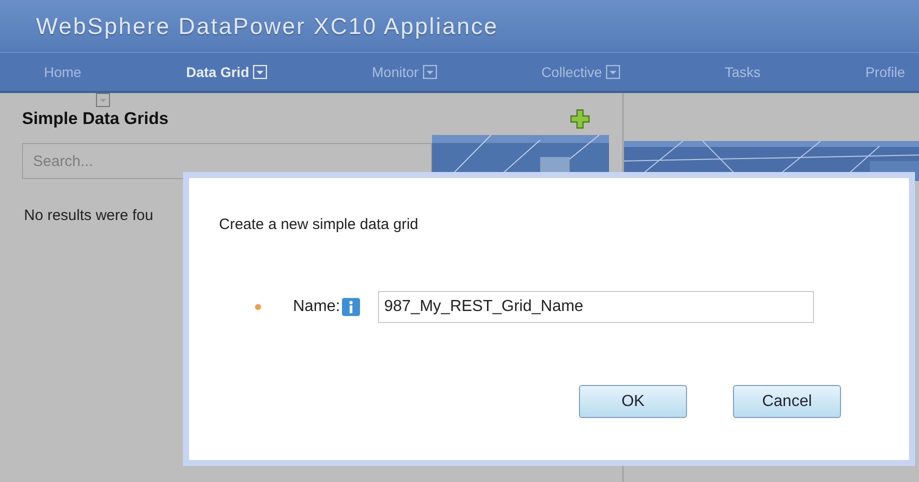 Image resolution: width=919 pixels, height=482 pixels. What do you see at coordinates (227, 72) in the screenshot?
I see `nav-tab: Data Grid` at bounding box center [227, 72].